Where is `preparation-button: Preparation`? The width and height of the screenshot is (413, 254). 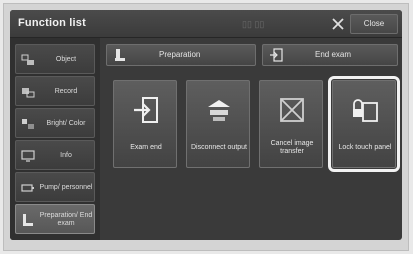
preparation-button: Preparation is located at coordinates (181, 55).